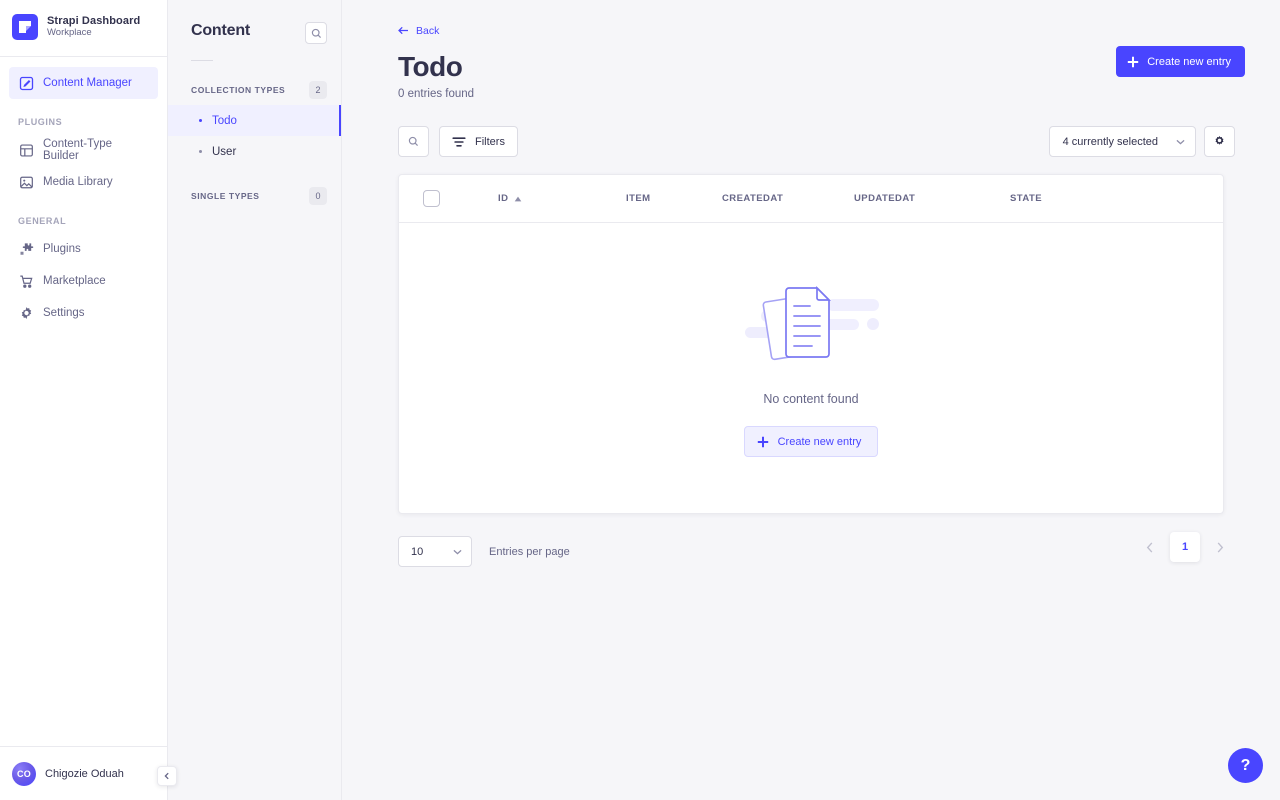  What do you see at coordinates (503, 199) in the screenshot?
I see `column-label: ID` at bounding box center [503, 199].